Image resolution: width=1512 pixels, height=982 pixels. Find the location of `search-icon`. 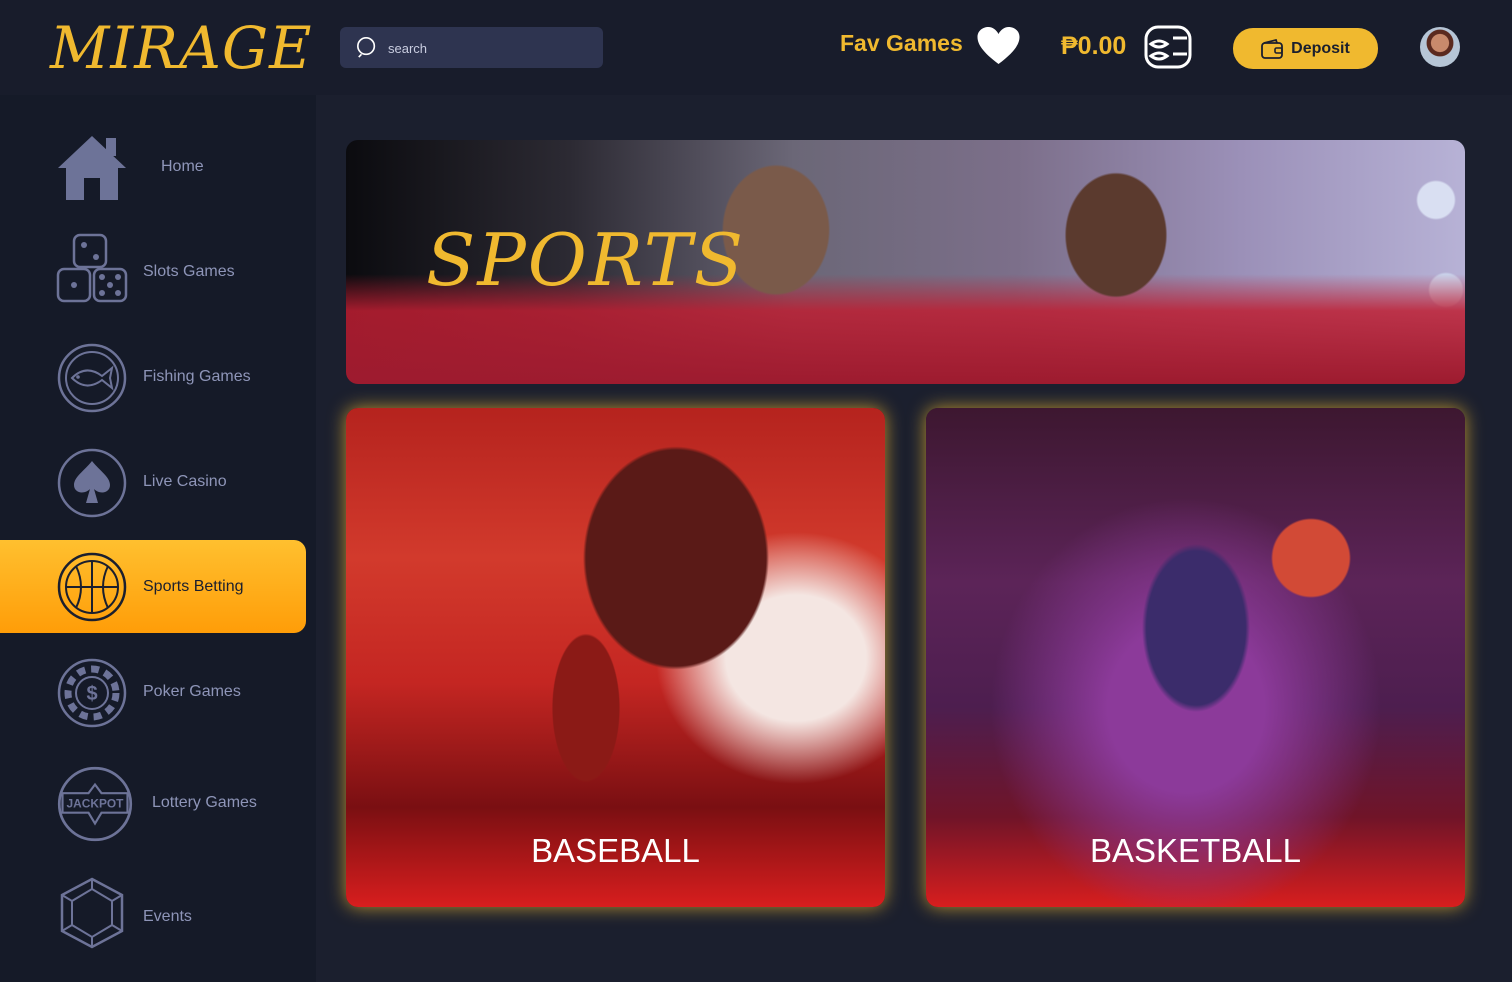

search-icon is located at coordinates (366, 47).